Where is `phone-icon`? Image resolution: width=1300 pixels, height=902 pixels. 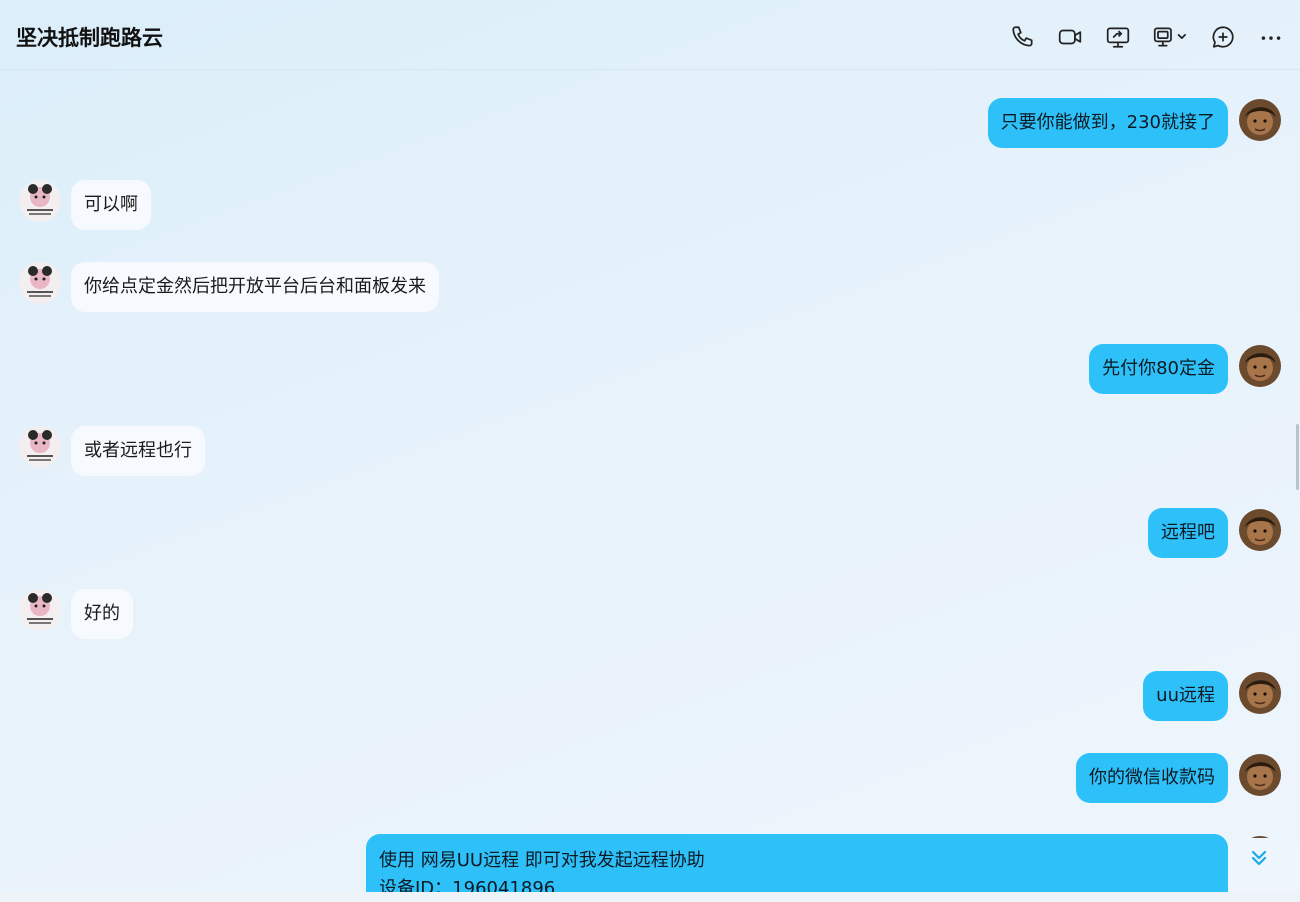 phone-icon is located at coordinates (1023, 37).